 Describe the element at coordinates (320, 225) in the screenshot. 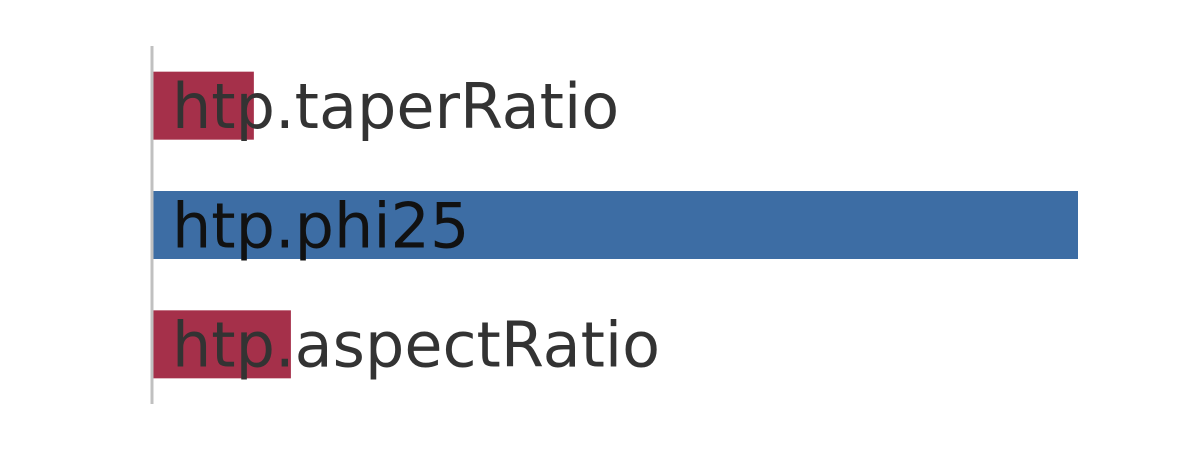

I see `bar-label-htp-phi25: htp.phi25` at that location.